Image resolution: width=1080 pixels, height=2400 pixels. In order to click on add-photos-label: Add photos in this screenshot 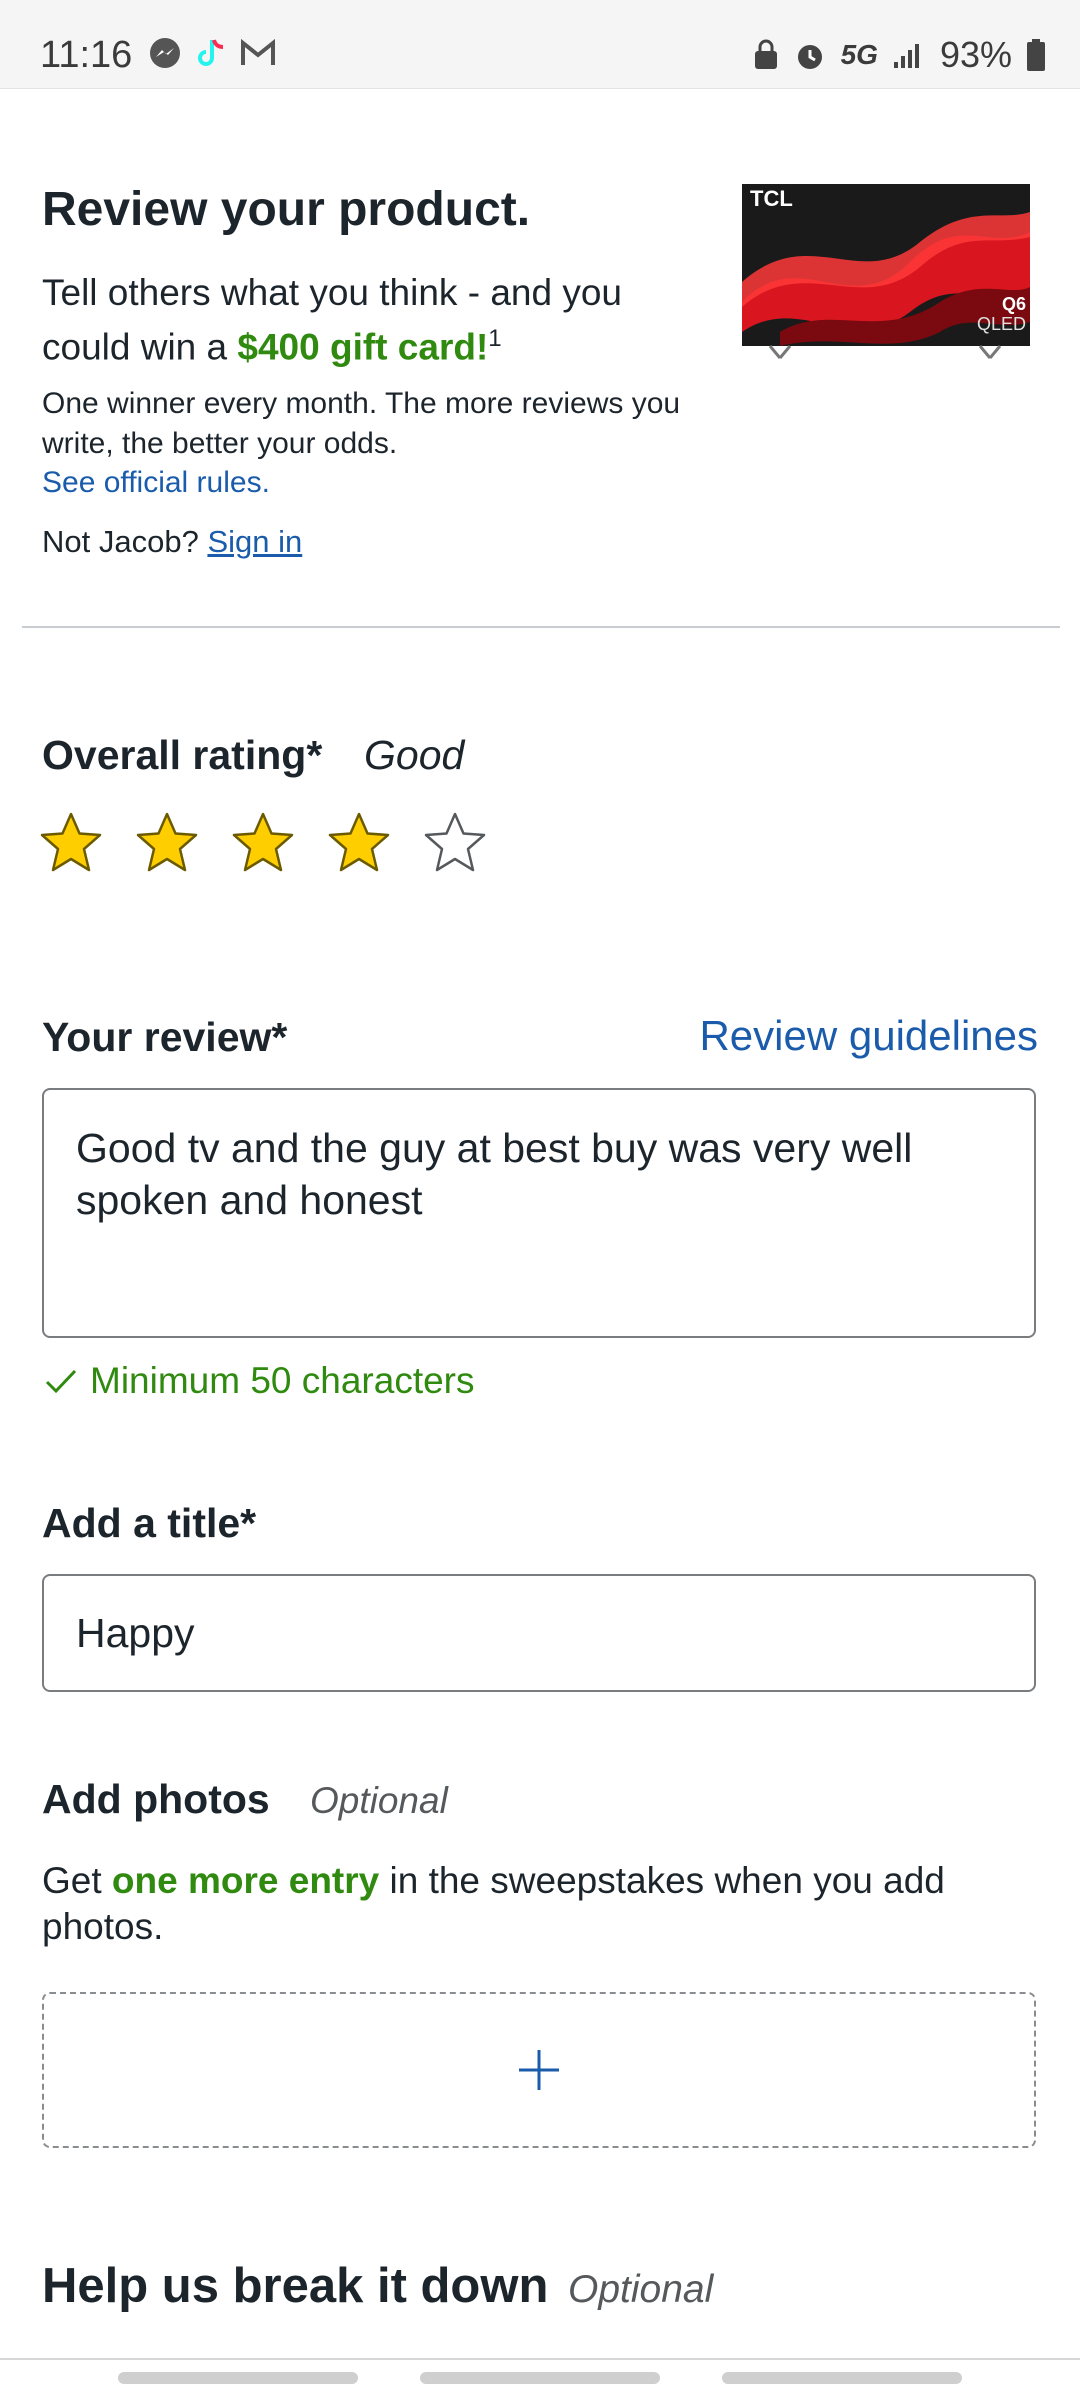, I will do `click(156, 1799)`.